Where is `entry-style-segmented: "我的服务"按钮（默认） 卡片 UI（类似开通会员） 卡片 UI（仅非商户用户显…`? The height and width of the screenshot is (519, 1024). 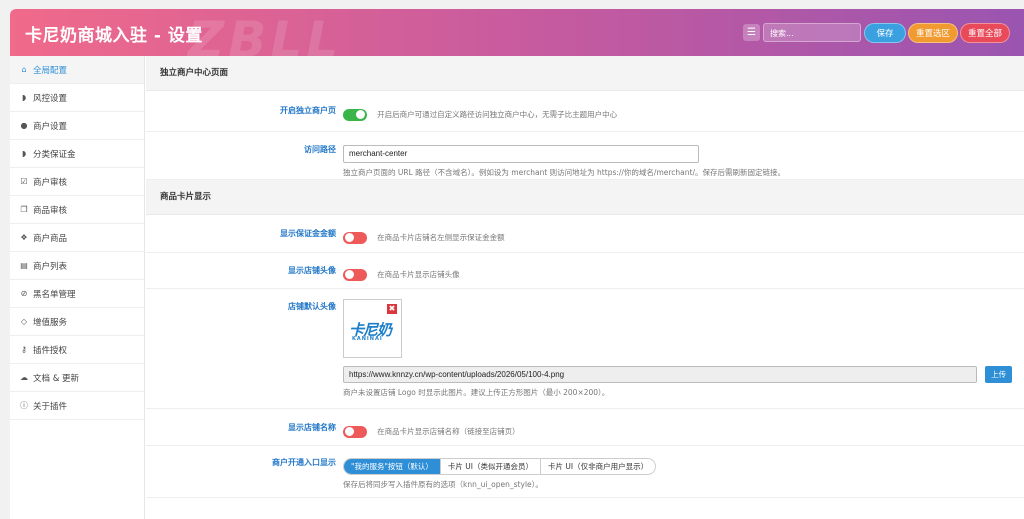 entry-style-segmented: "我的服务"按钮（默认） 卡片 UI（类似开通会员） 卡片 UI（仅非商户用户显… is located at coordinates (500, 466).